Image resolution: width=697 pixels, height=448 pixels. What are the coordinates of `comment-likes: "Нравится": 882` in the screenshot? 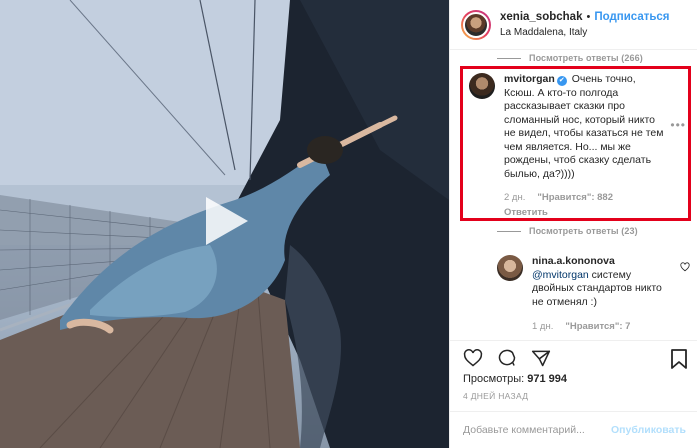 It's located at (575, 198).